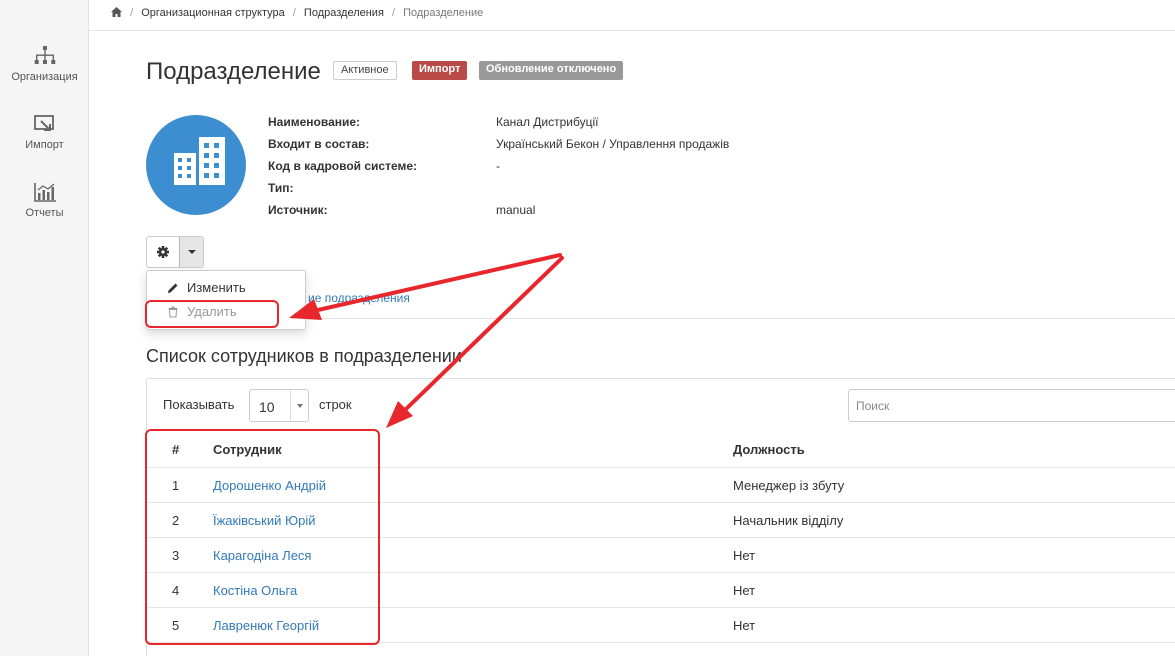  I want to click on rows-label: строк, so click(335, 404).